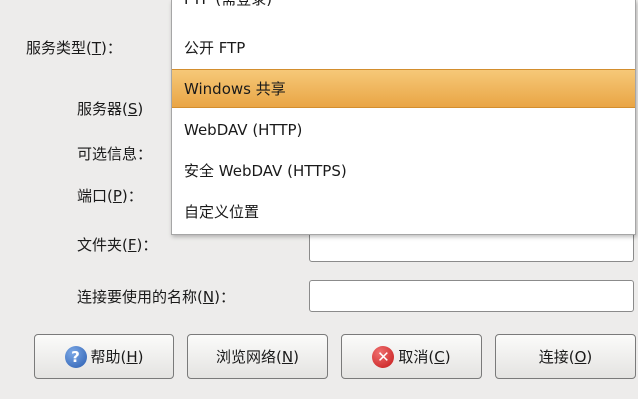 The height and width of the screenshot is (399, 638). I want to click on help-icon: ?, so click(75, 356).